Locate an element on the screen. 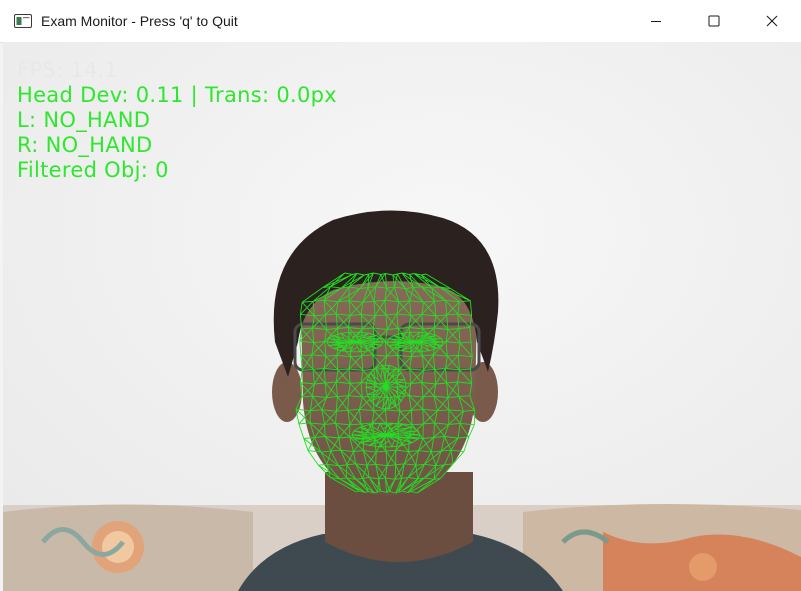 Image resolution: width=801 pixels, height=591 pixels. window-controls is located at coordinates (714, 21).